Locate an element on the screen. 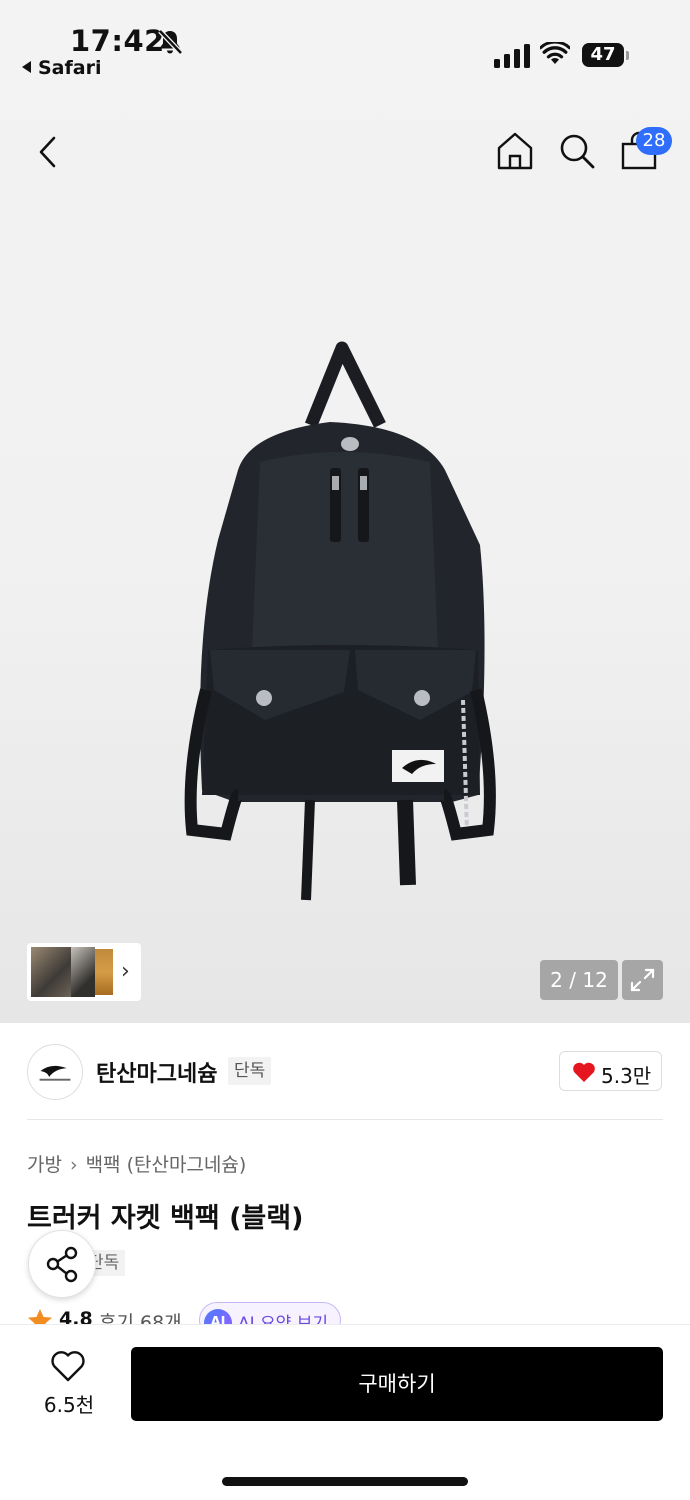 The width and height of the screenshot is (690, 1500). back-to-app: Safari is located at coordinates (61, 68).